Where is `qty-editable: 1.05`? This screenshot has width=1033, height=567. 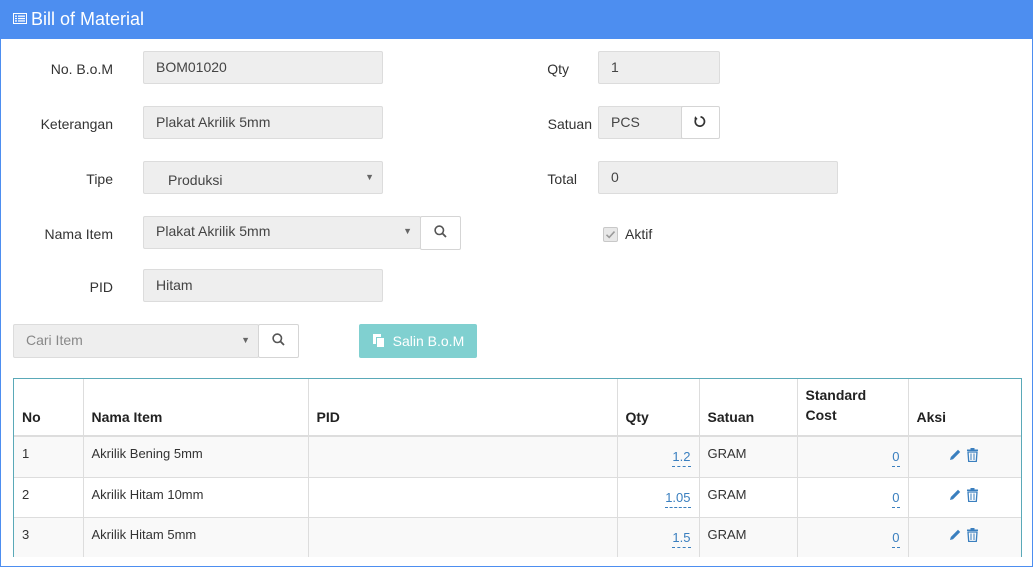
qty-editable: 1.05 is located at coordinates (678, 499).